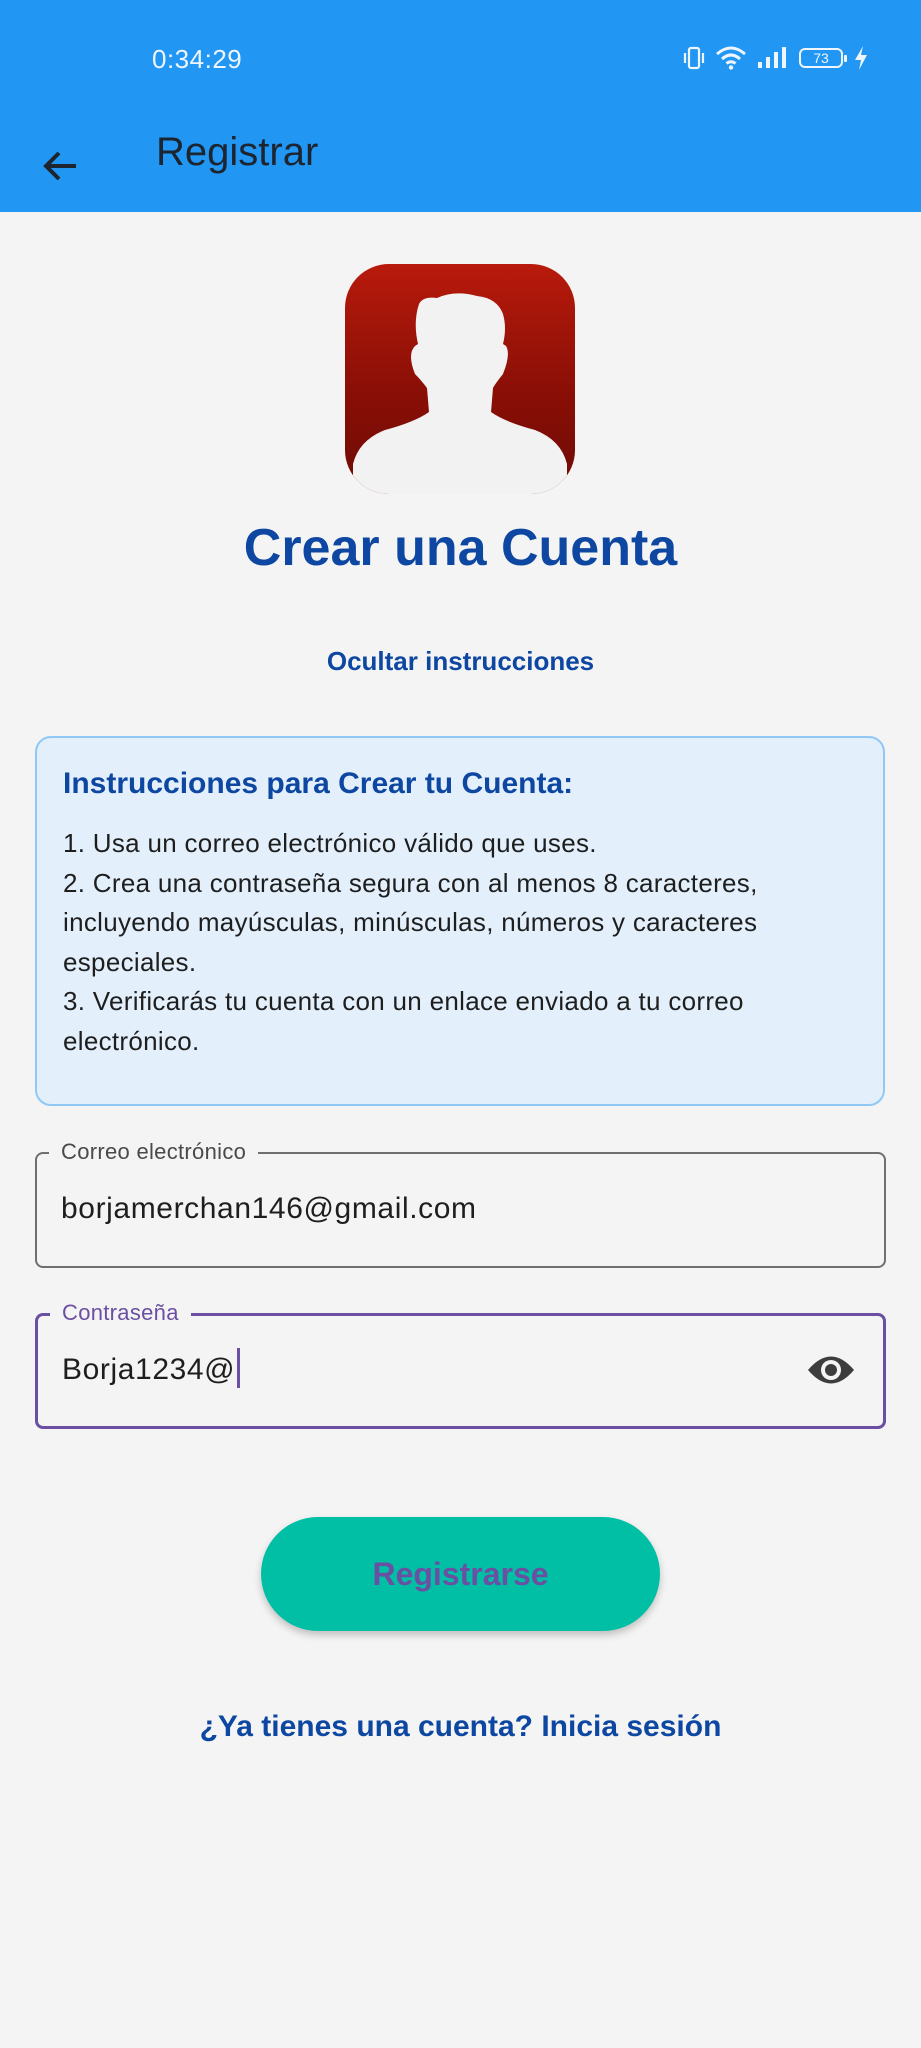 The width and height of the screenshot is (921, 2048). Describe the element at coordinates (318, 783) in the screenshot. I see `instructions-title: Instrucciones para Crear tu Cuenta:` at that location.